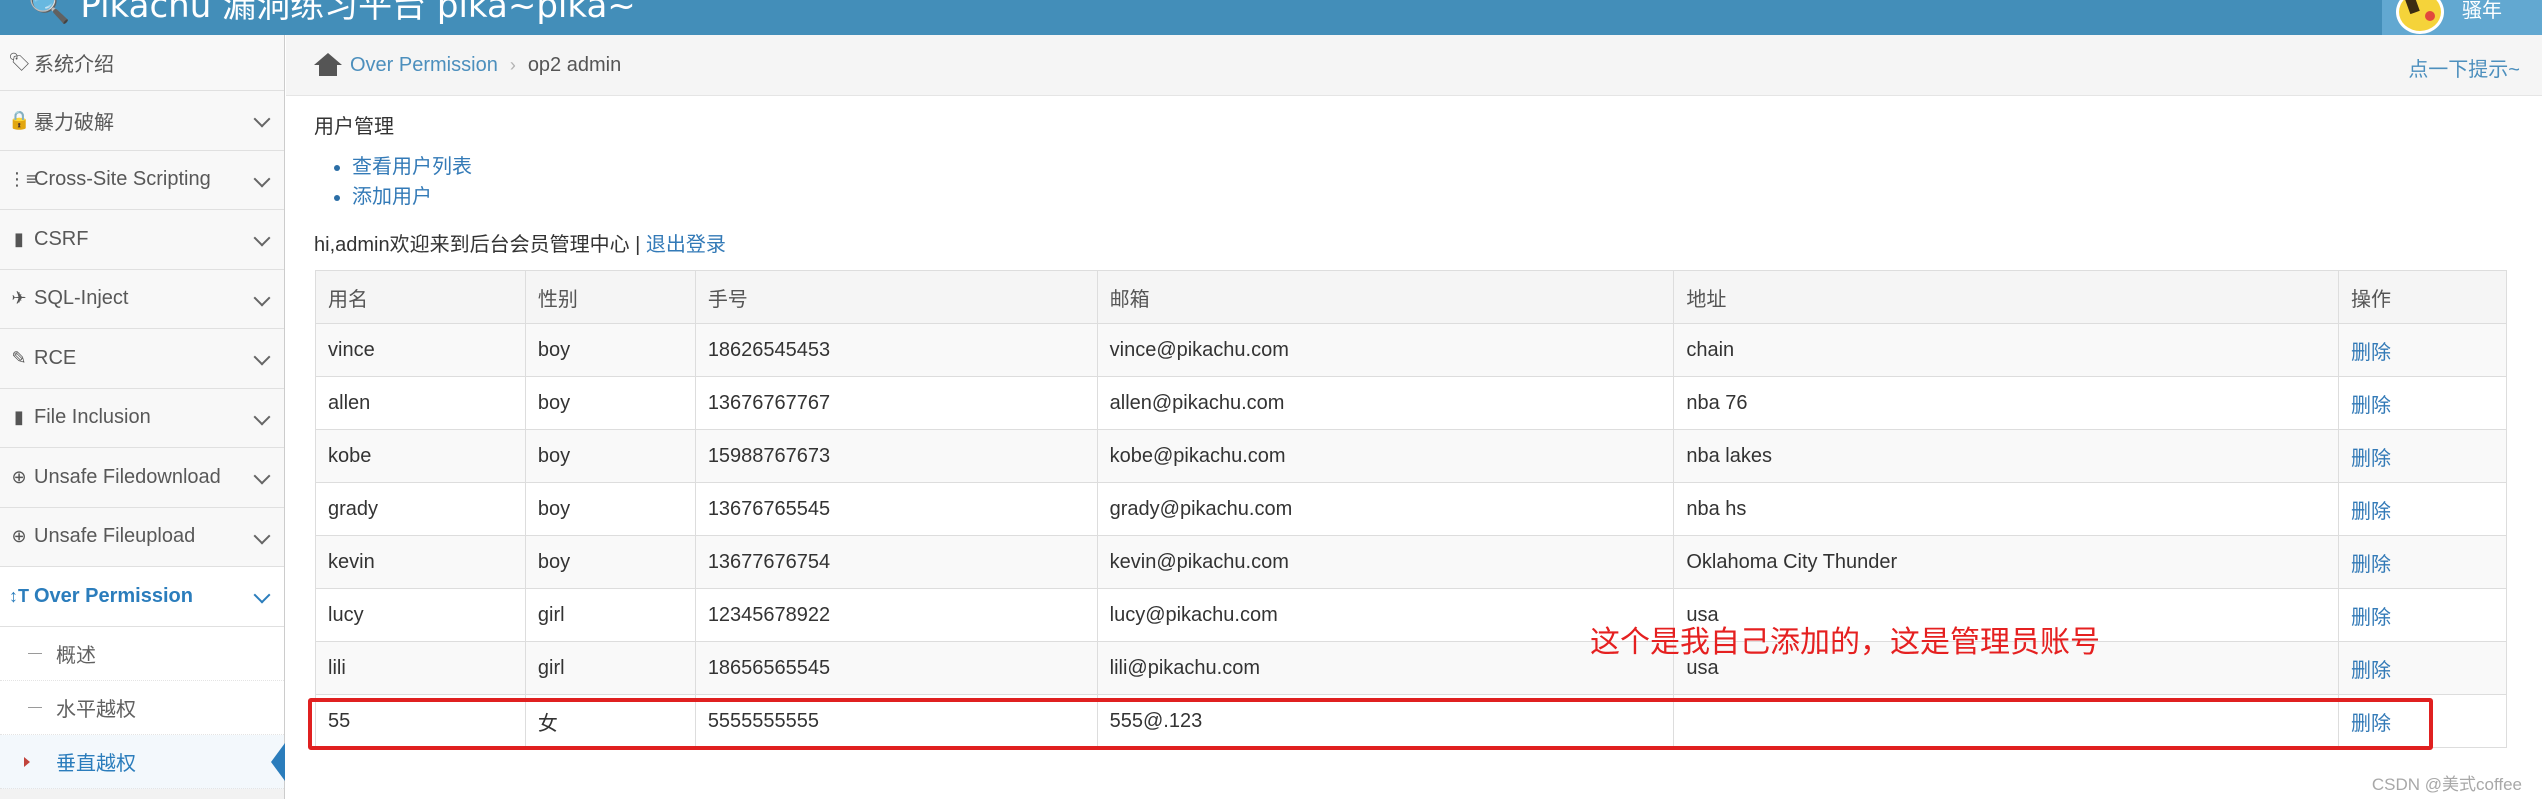  I want to click on sidebar-item-file-inclusion: ▮ File Inclusion, so click(142, 418).